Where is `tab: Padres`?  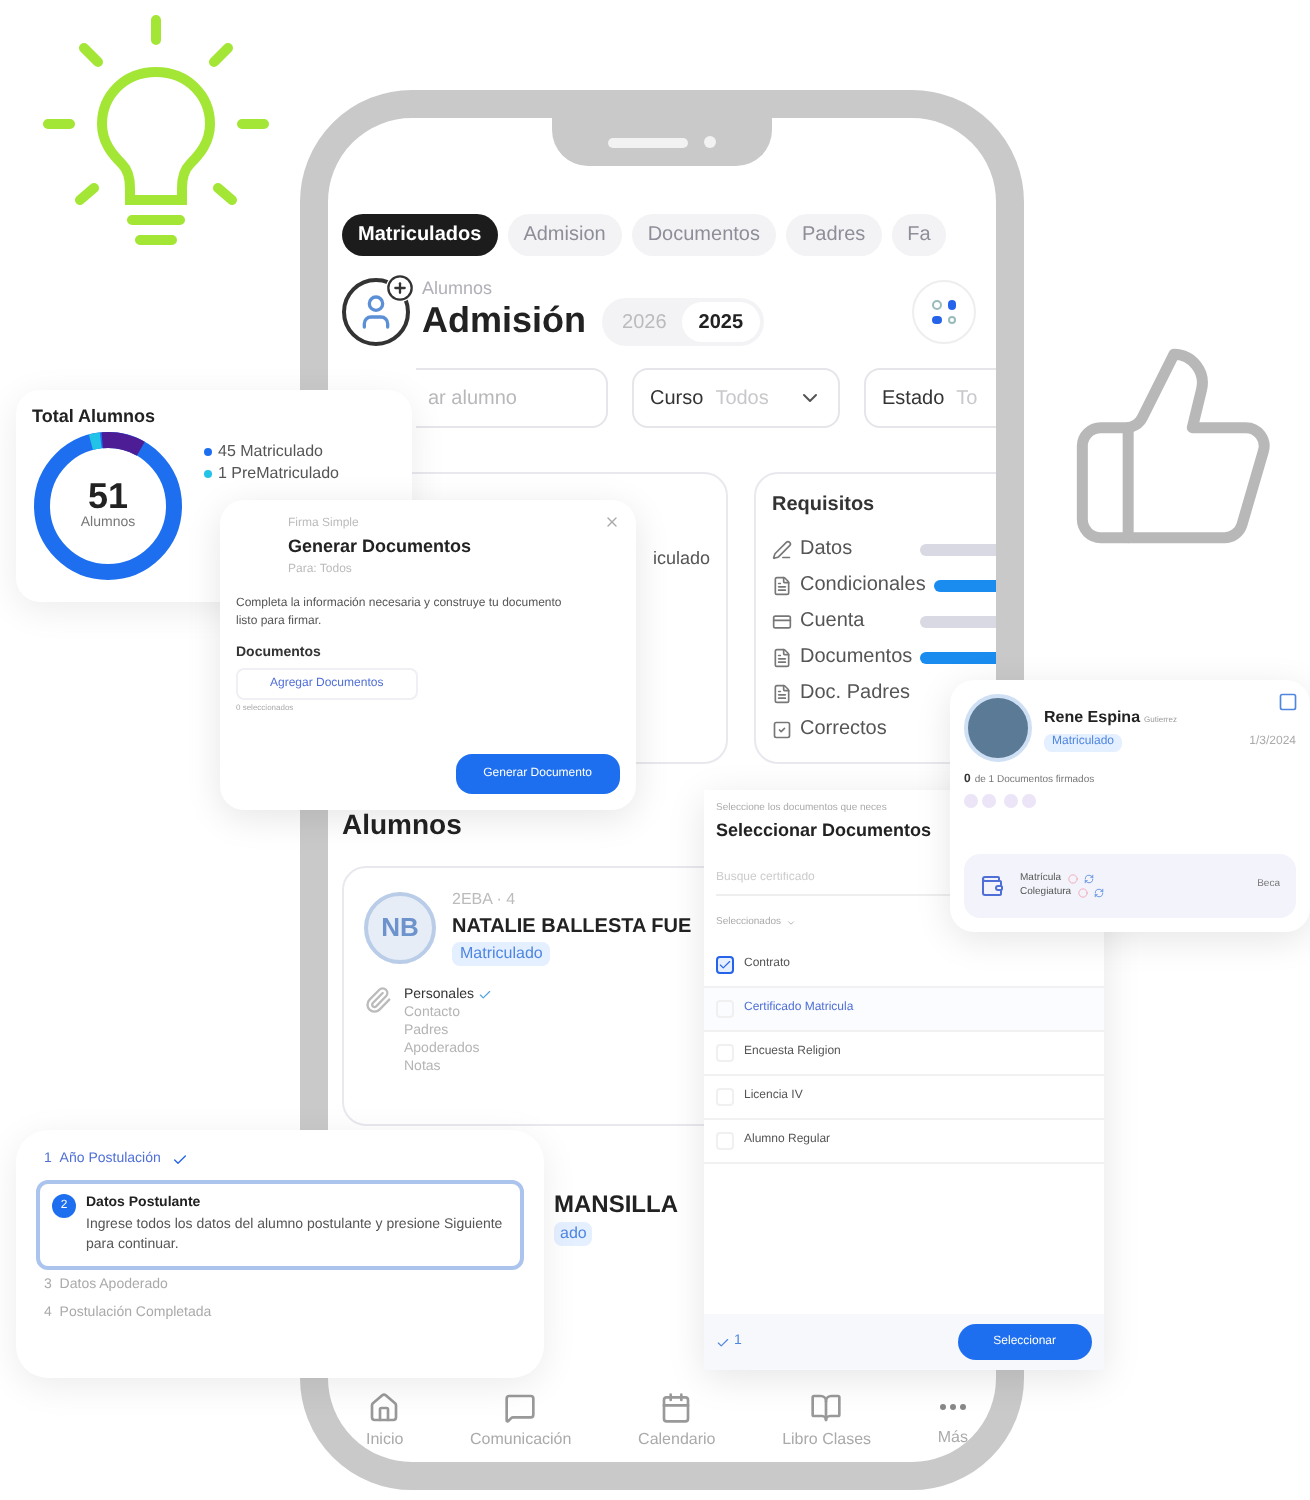
tab: Padres is located at coordinates (833, 235).